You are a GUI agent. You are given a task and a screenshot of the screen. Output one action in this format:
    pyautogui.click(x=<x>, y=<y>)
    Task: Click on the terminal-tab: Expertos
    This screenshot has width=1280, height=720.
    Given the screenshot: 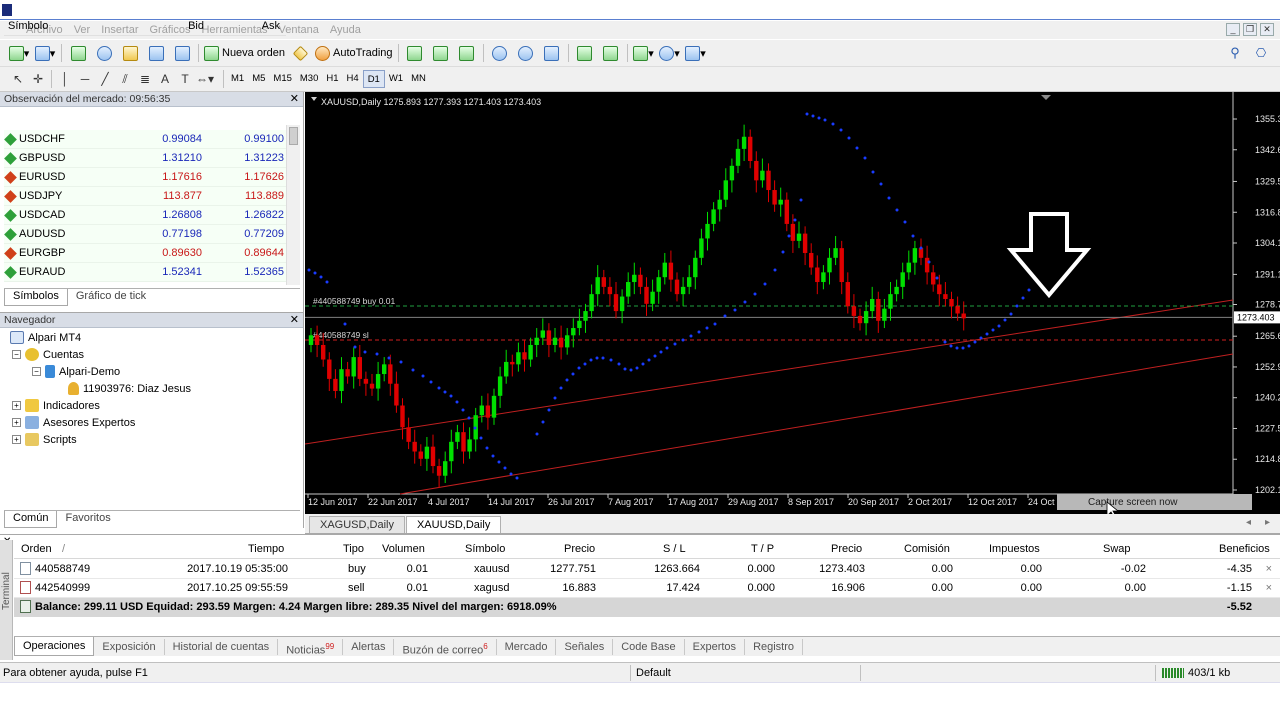 What is the action you would take?
    pyautogui.click(x=715, y=646)
    